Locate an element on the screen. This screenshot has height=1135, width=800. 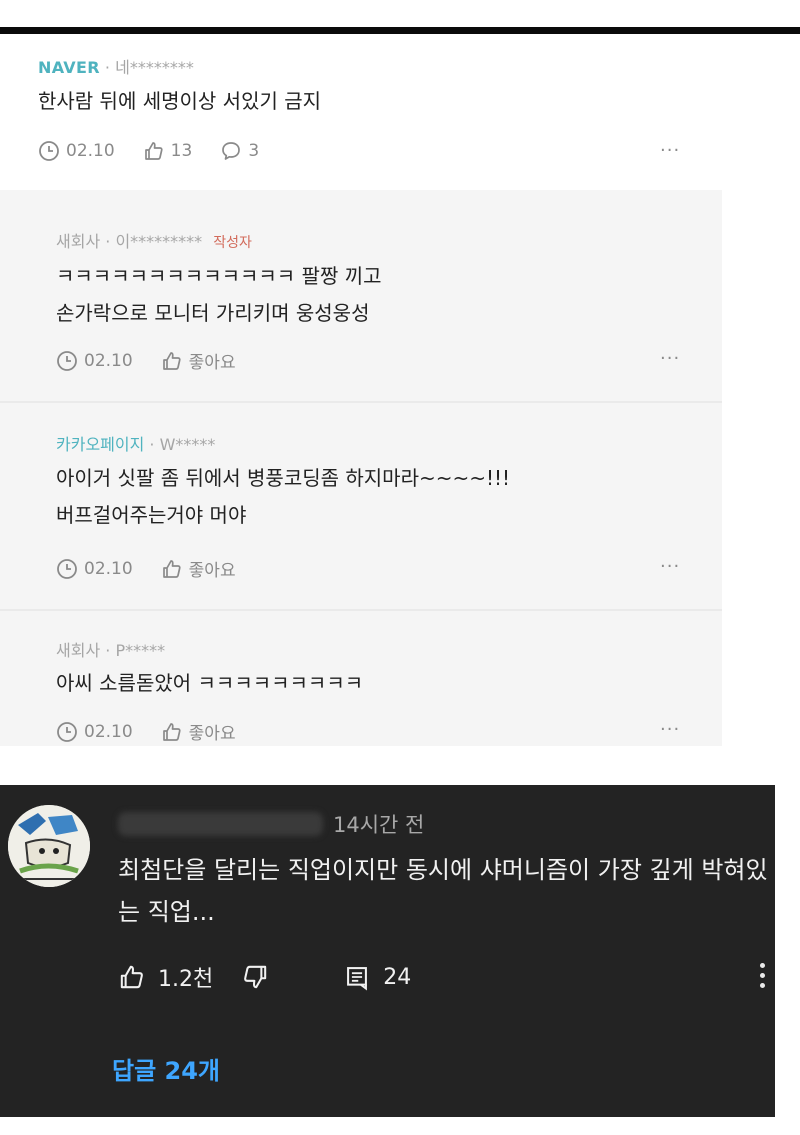
view-replies-link: 답글 24개 is located at coordinates (166, 1068).